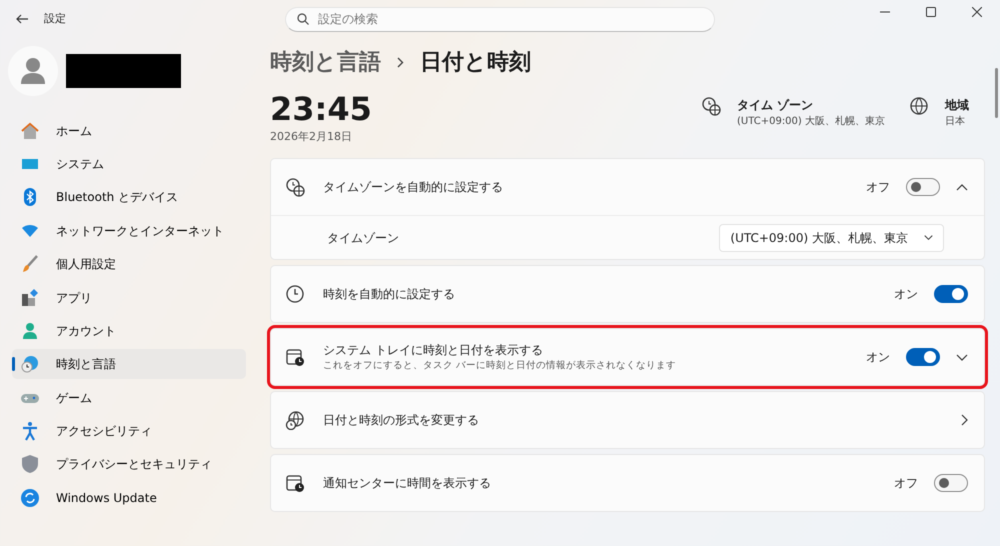 This screenshot has height=546, width=1000. I want to click on search-field: 設定の検索, so click(500, 19).